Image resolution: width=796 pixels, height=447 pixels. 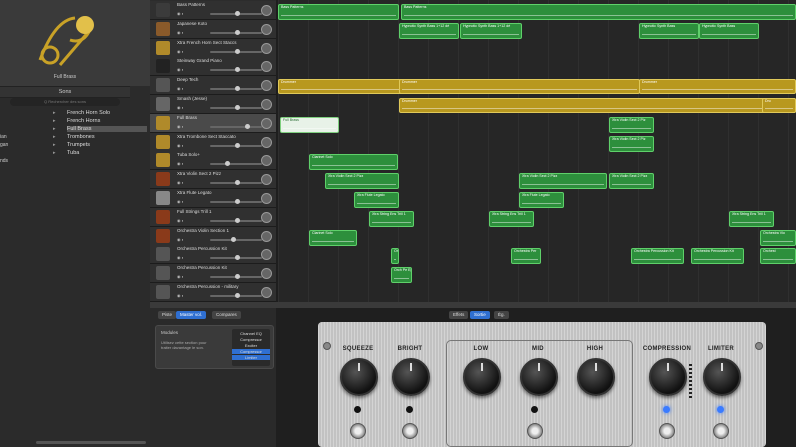 I want to click on plugin-slot: Channel EQ, so click(x=251, y=333).